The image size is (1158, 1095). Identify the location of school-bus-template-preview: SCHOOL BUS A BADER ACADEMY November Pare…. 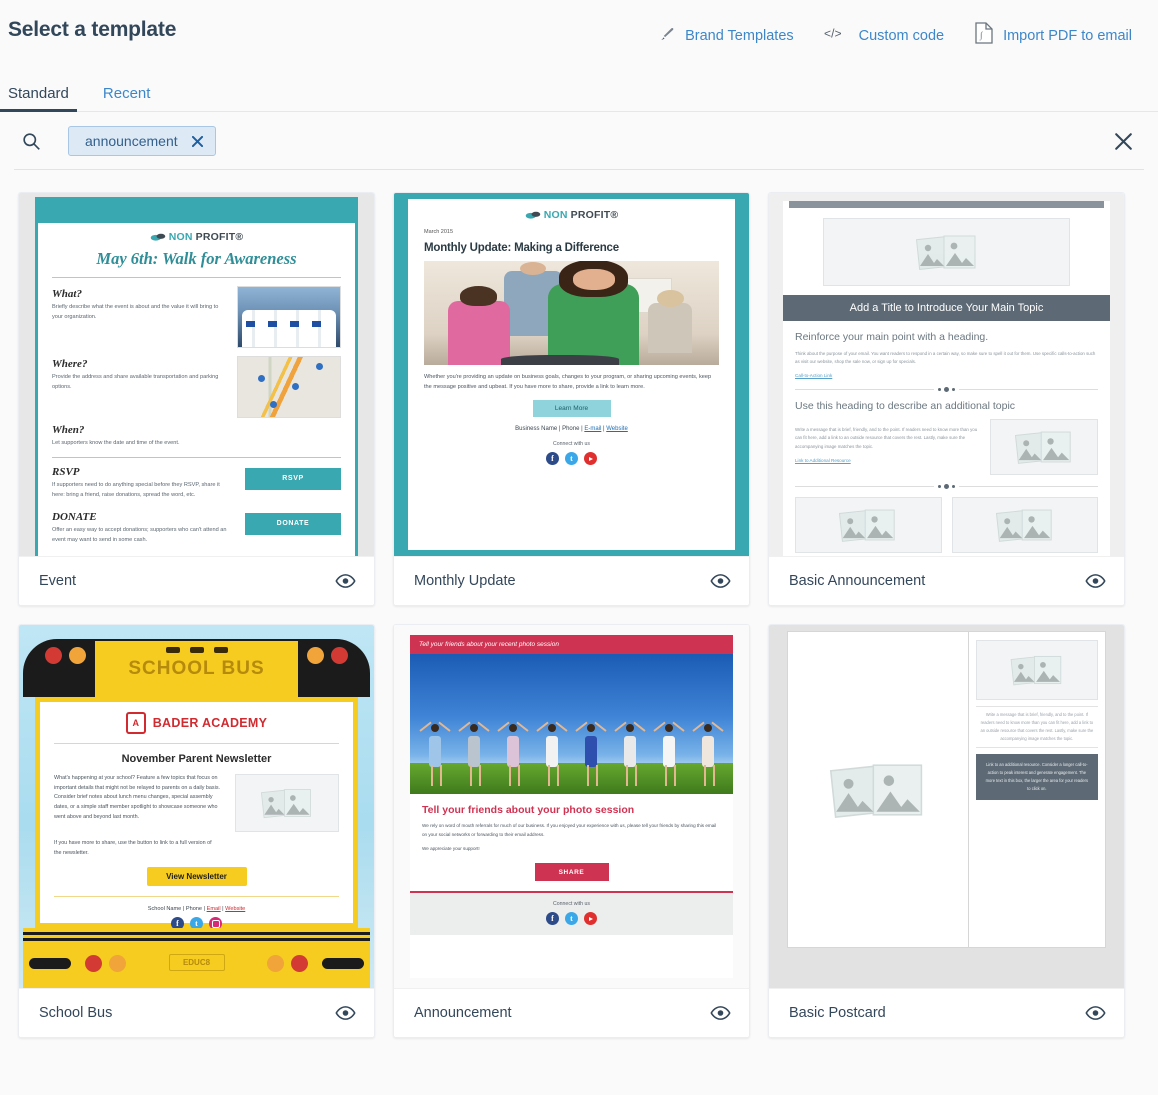
(196, 806).